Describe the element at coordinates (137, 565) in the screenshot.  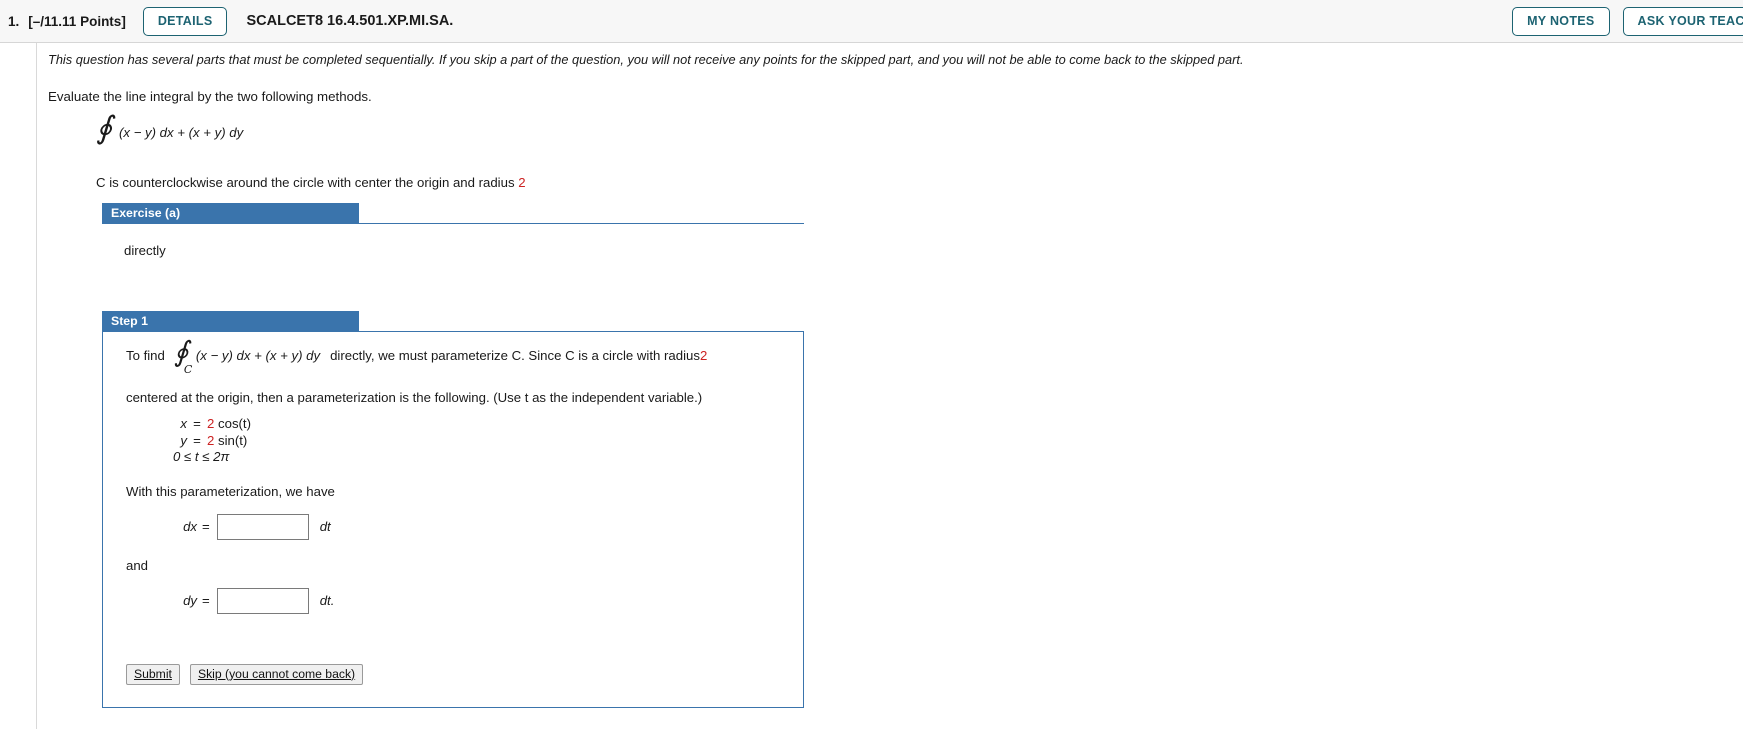
I see `and-connector-text: and` at that location.